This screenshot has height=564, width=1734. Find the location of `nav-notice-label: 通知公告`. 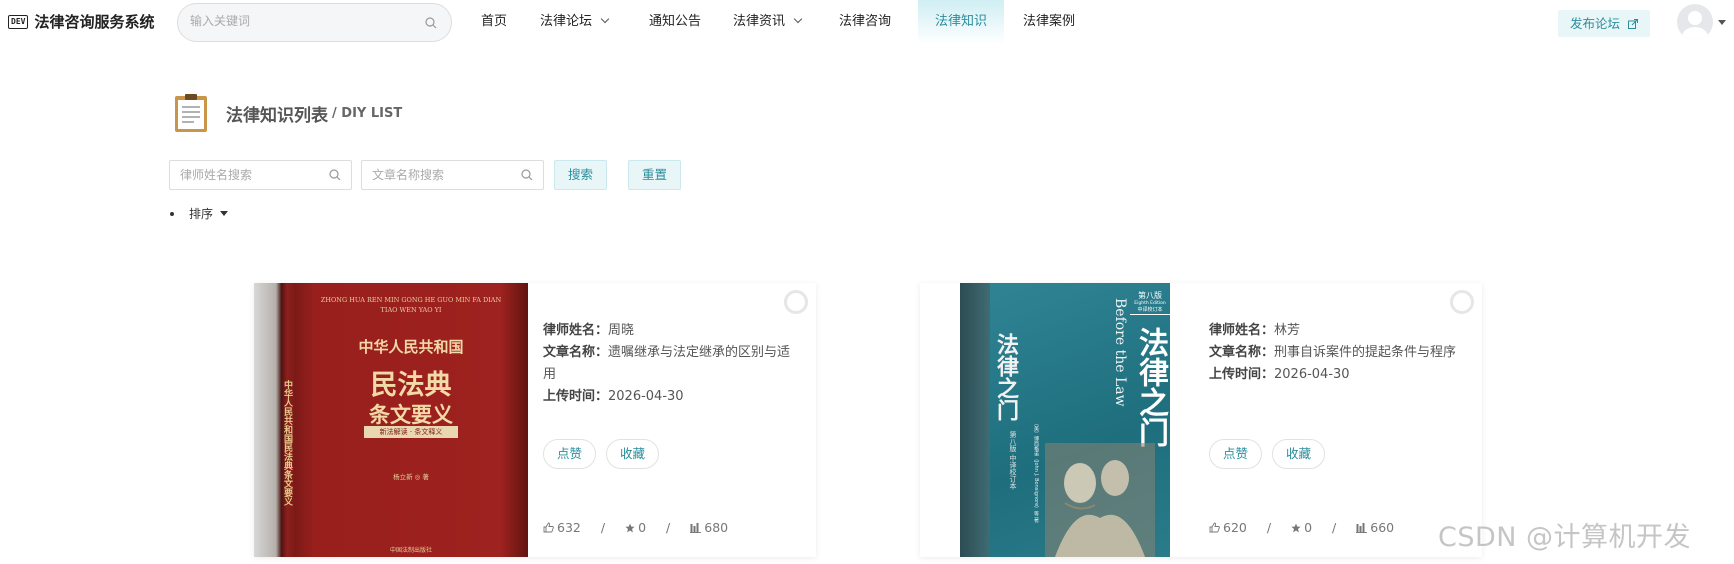

nav-notice-label: 通知公告 is located at coordinates (675, 21).